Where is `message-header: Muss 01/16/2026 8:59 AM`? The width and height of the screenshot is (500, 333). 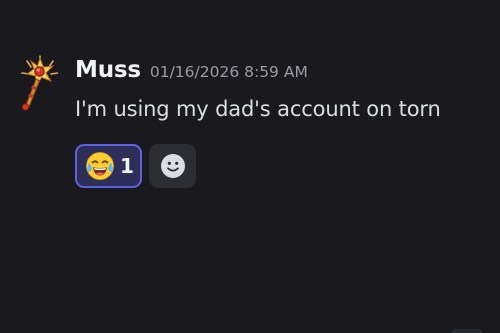 message-header: Muss 01/16/2026 8:59 AM is located at coordinates (191, 73).